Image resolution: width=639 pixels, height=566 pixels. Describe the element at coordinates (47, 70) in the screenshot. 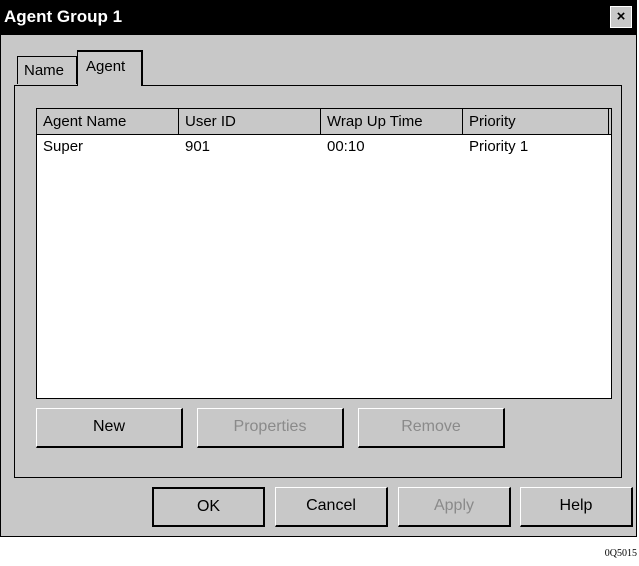

I see `tab-name: Name` at that location.